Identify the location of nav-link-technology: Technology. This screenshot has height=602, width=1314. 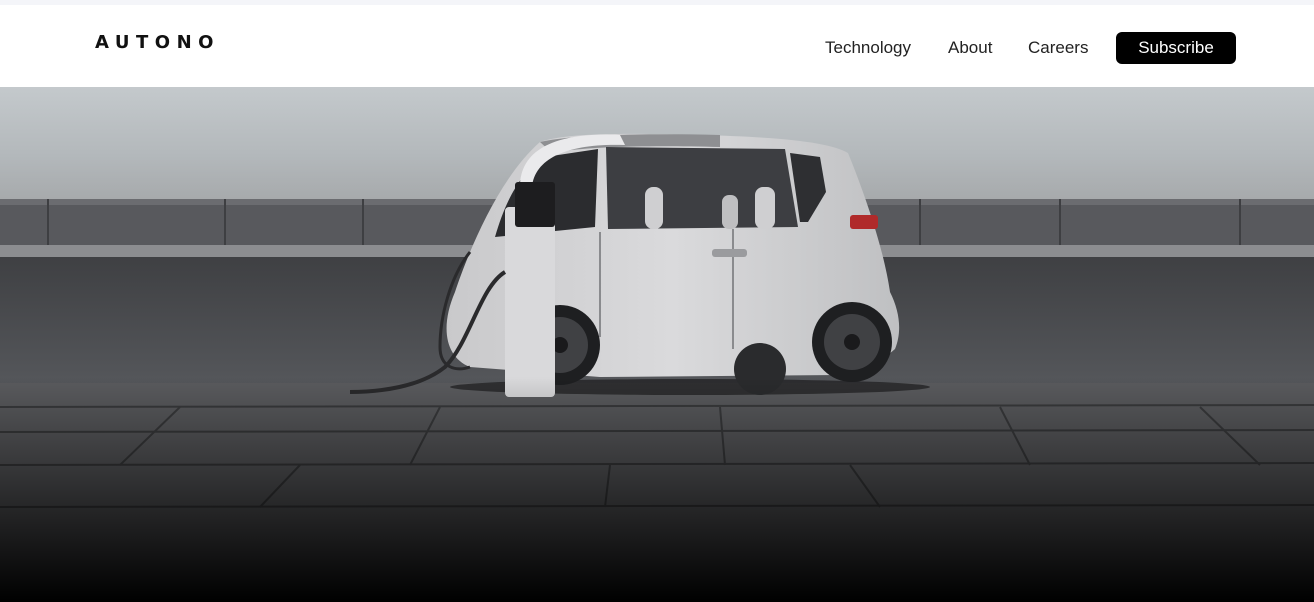
(868, 48).